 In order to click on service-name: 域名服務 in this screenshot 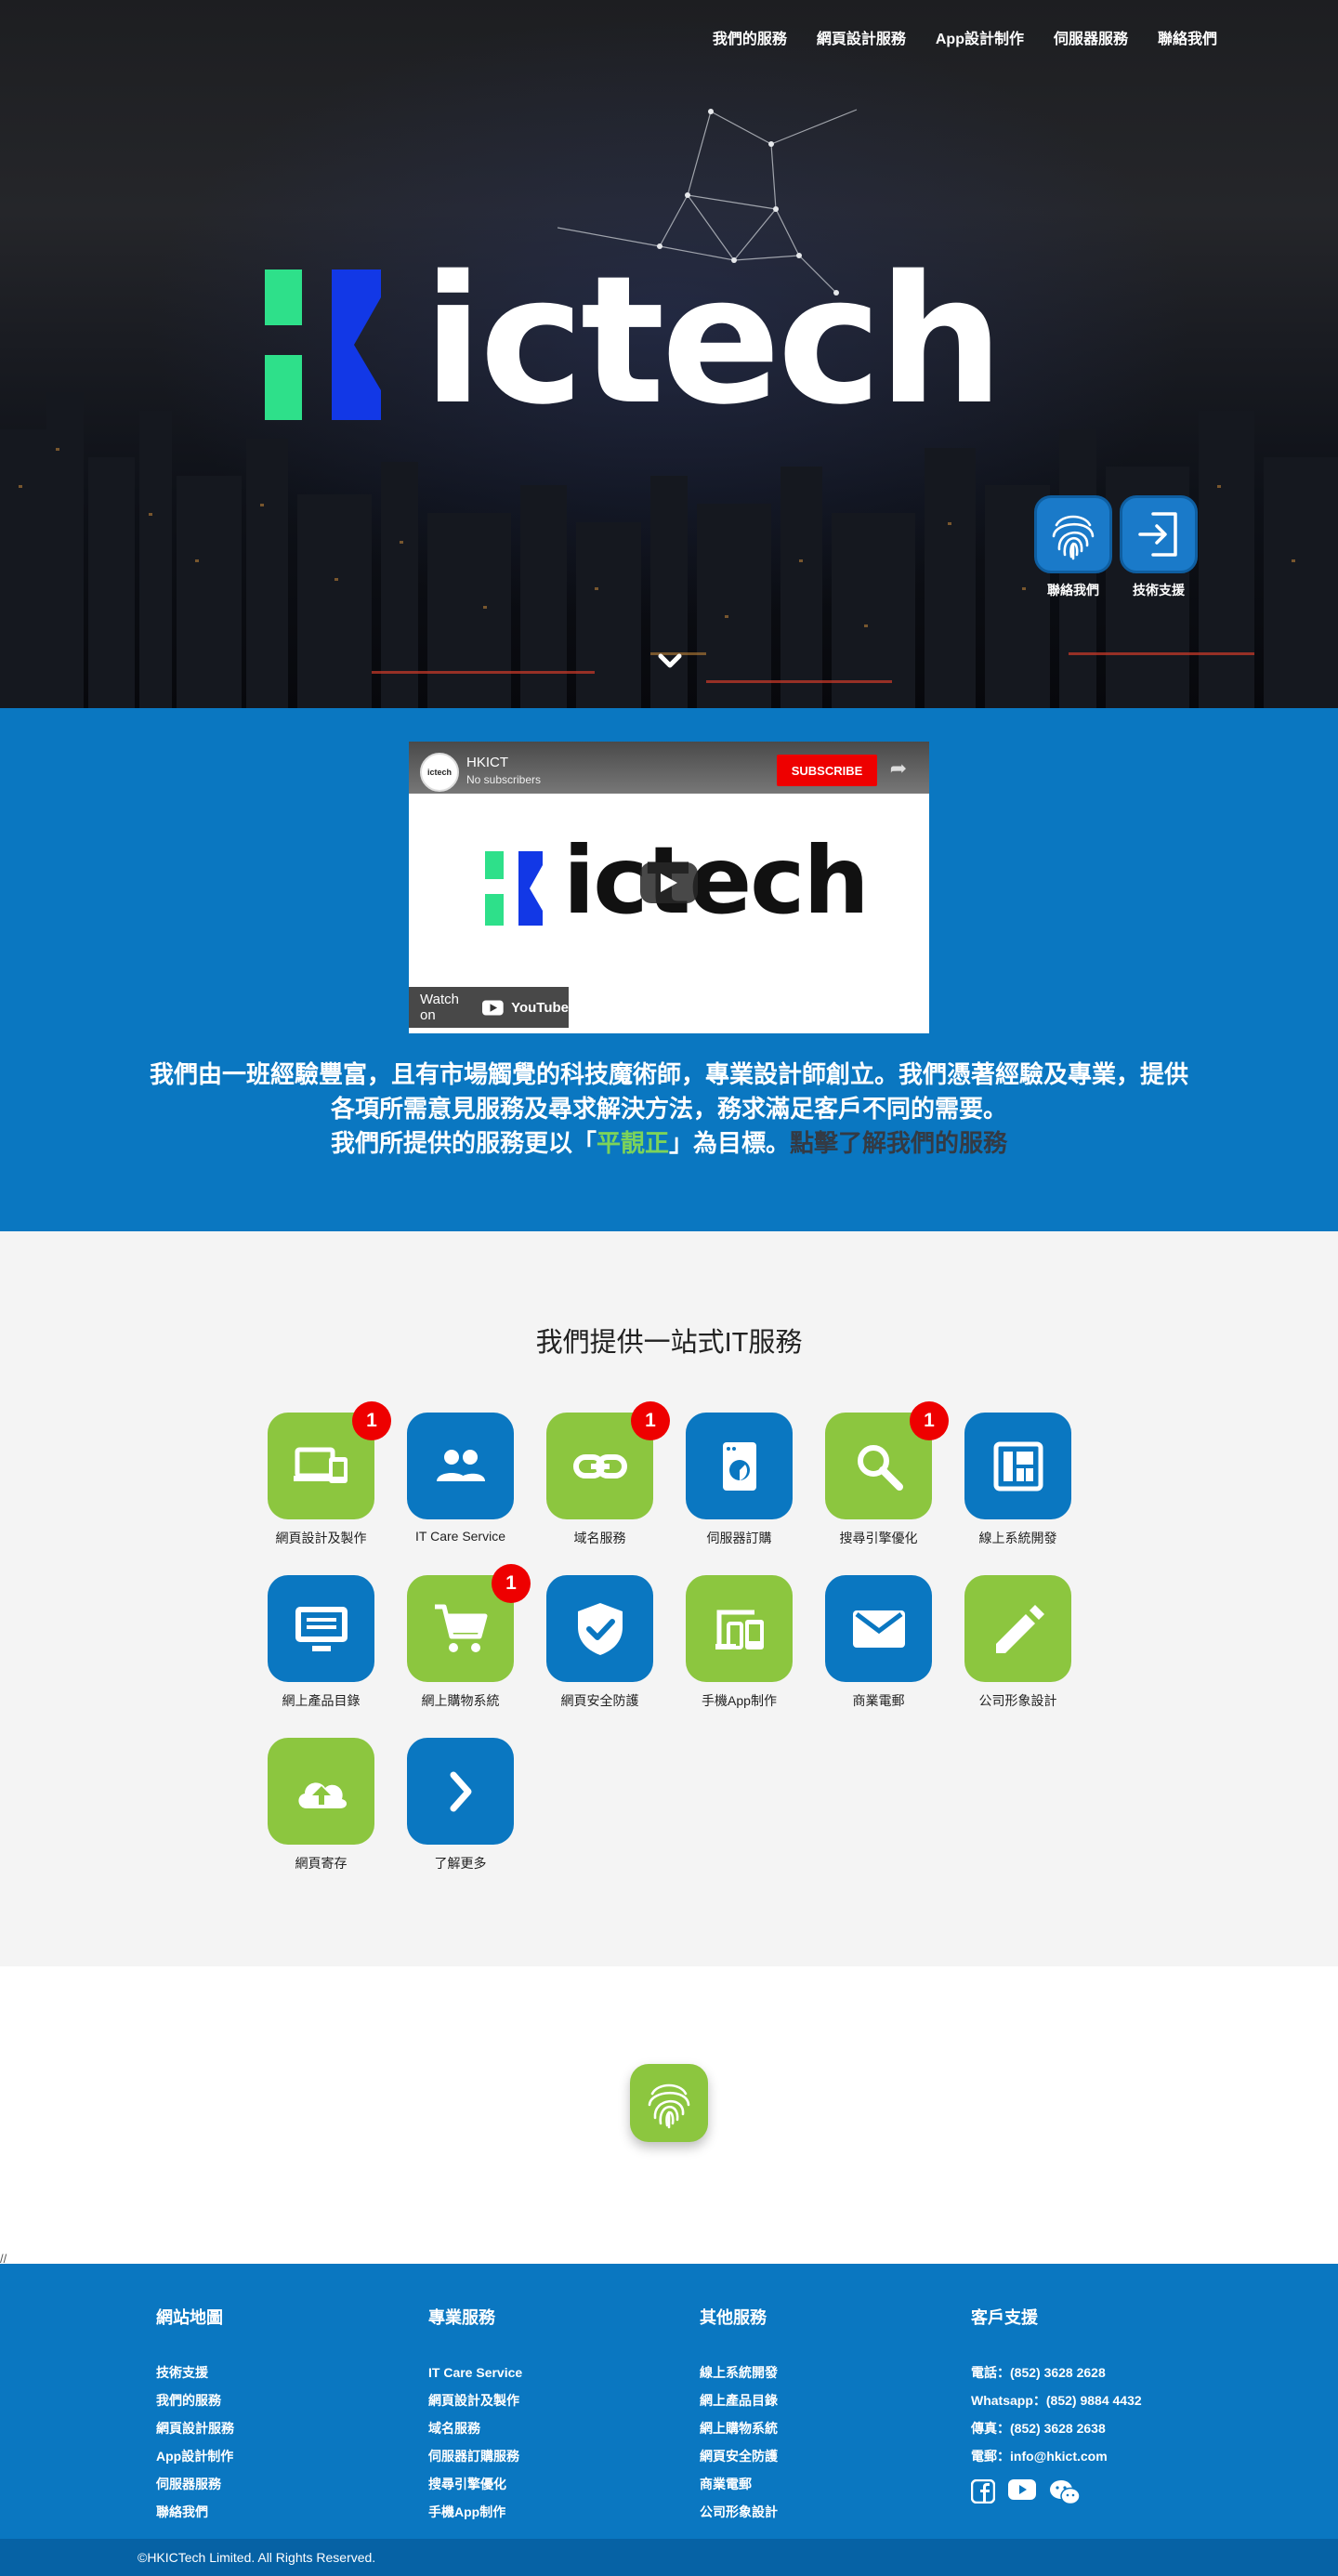, I will do `click(599, 1538)`.